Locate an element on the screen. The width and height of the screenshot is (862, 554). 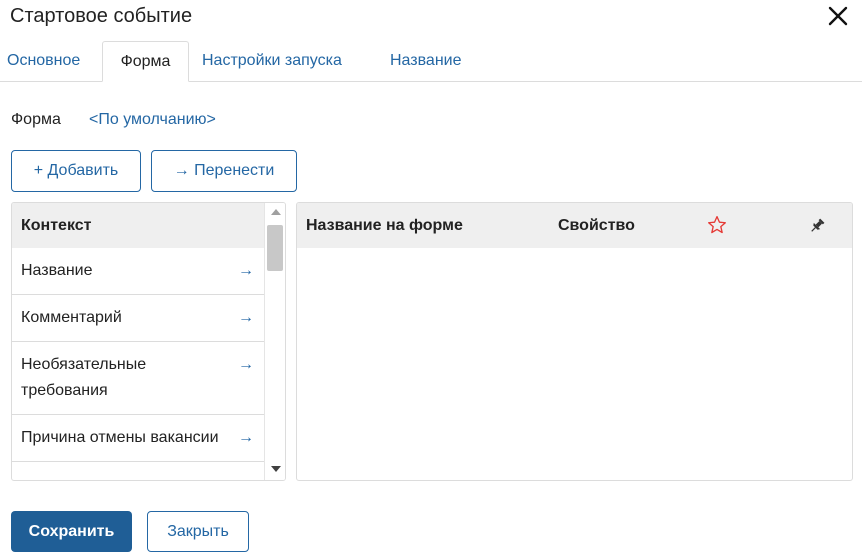
tab-main: Основное is located at coordinates (43, 61).